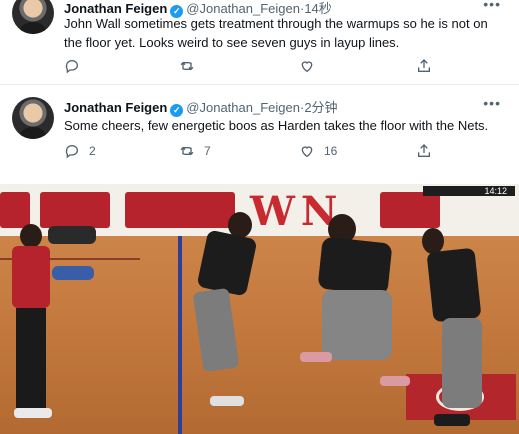  Describe the element at coordinates (32, 329) in the screenshot. I see `person-staff` at that location.